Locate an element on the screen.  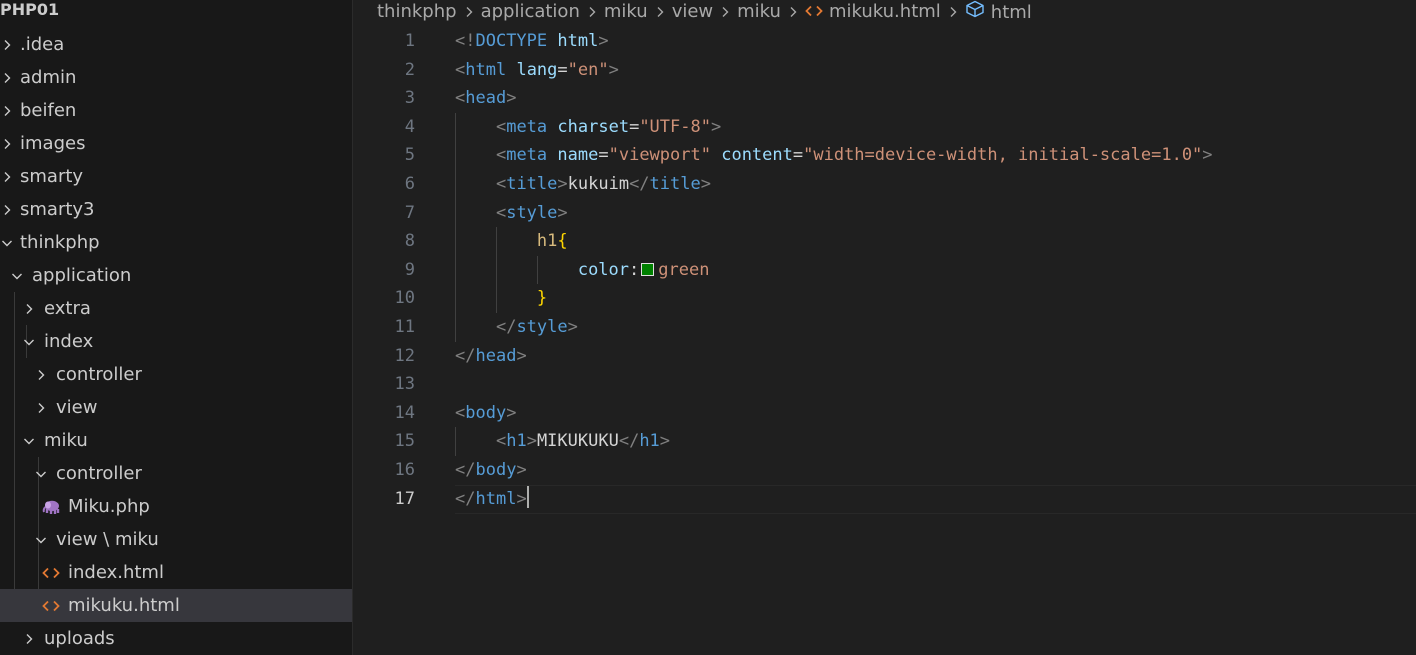
breadcrumb-item-thinkphp: thinkphp is located at coordinates (417, 12).